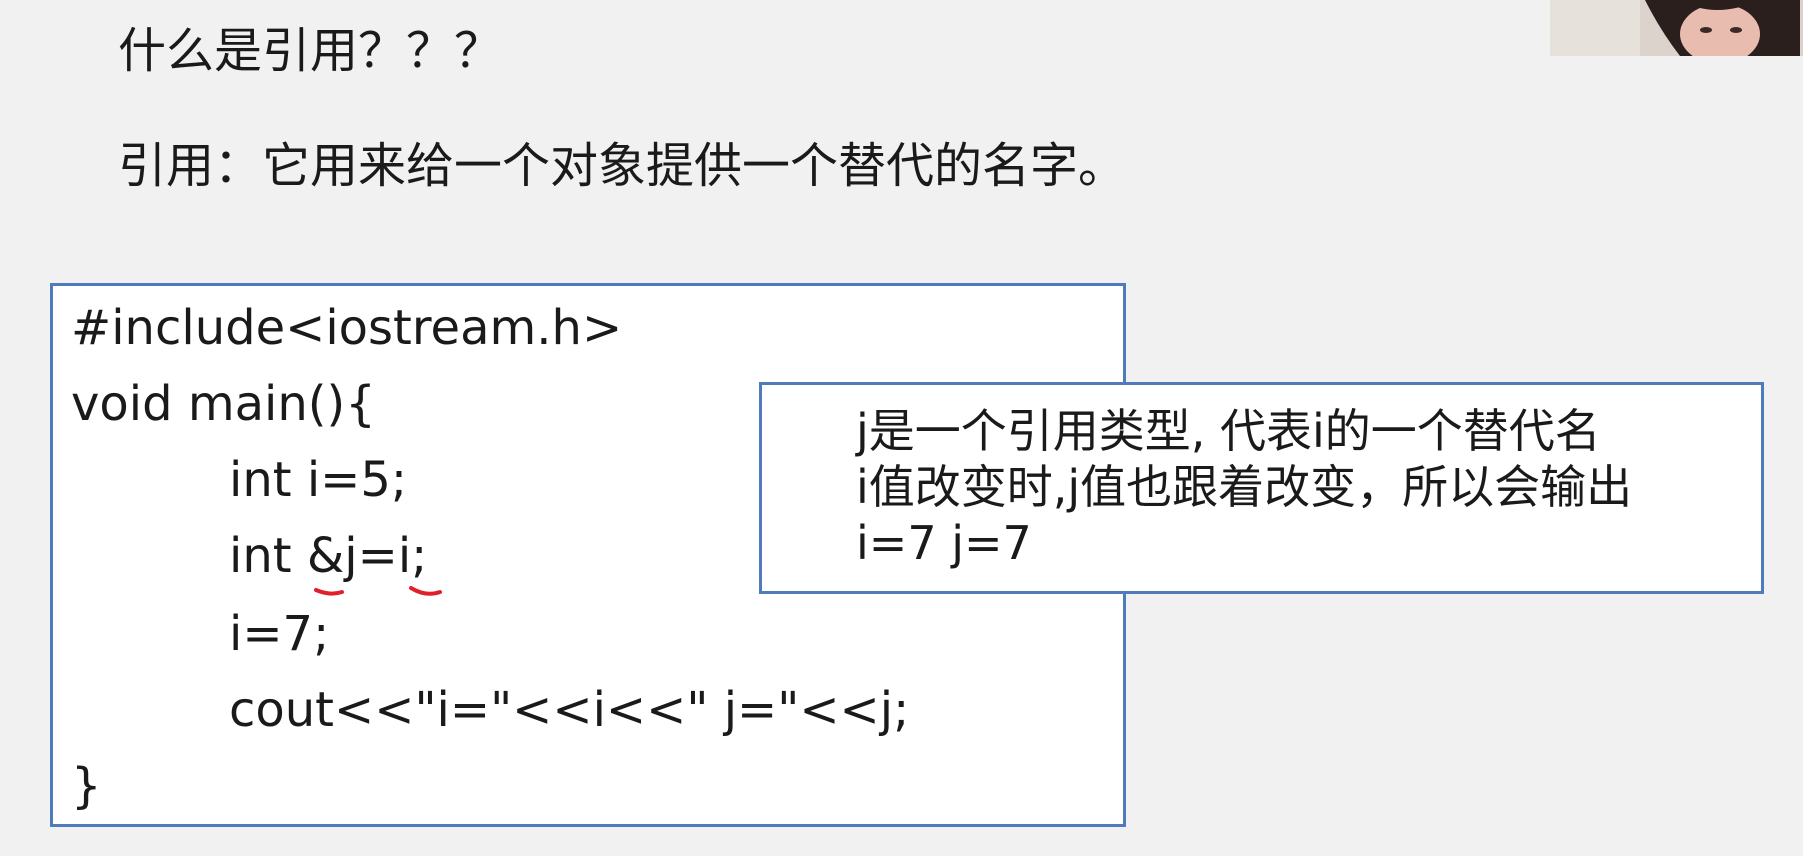 This screenshot has height=856, width=1803. Describe the element at coordinates (310, 51) in the screenshot. I see `slide-question: 什么是引用？？？` at that location.